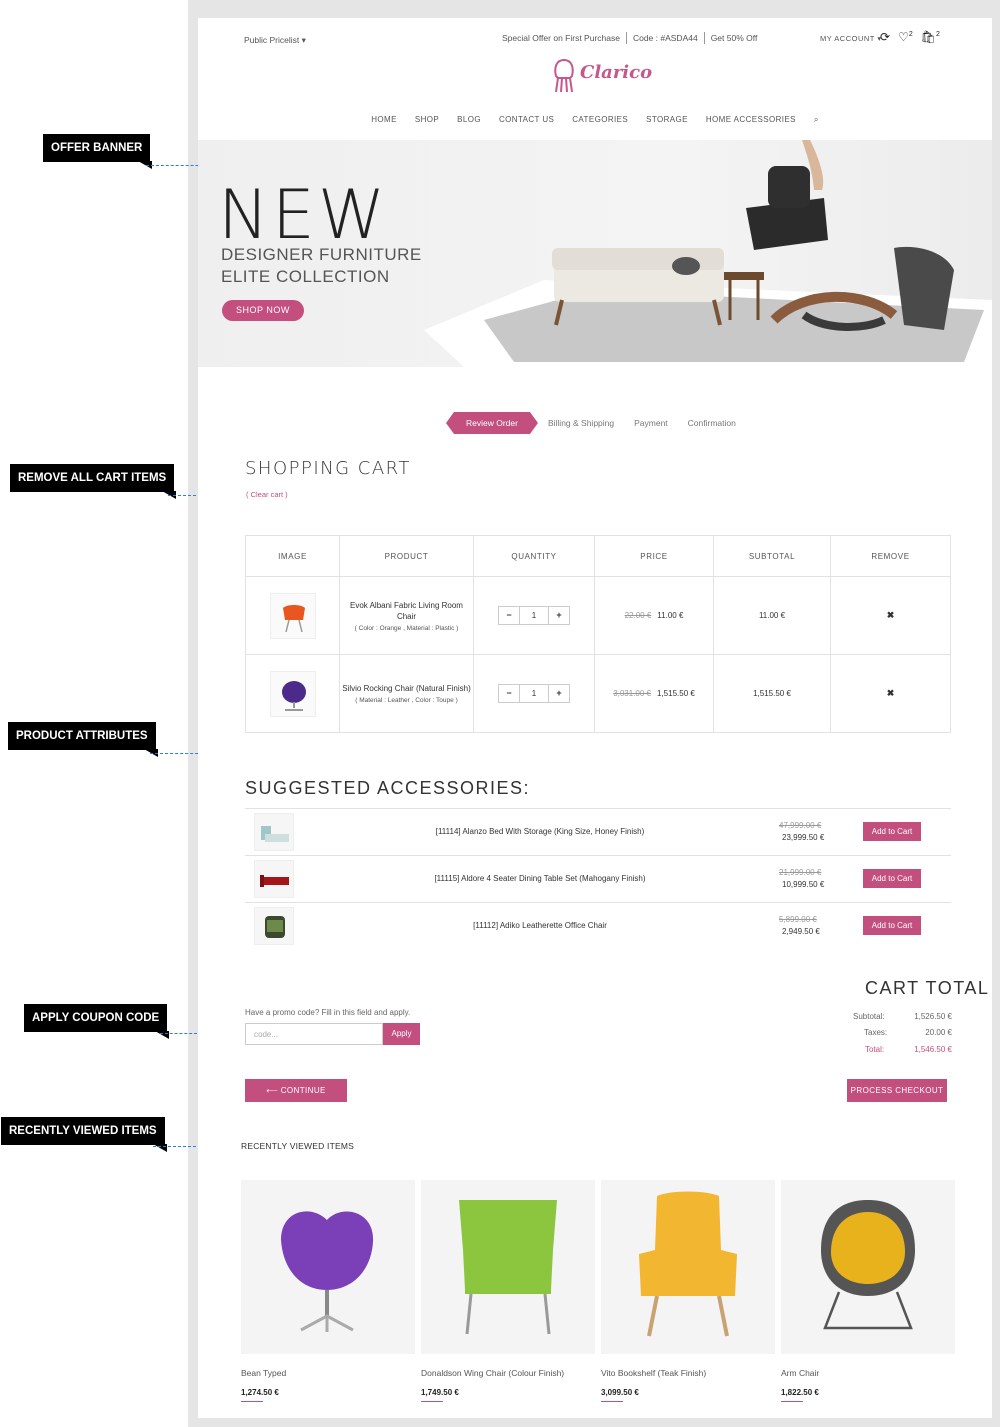  I want to click on wishlist-count: 2, so click(910, 34).